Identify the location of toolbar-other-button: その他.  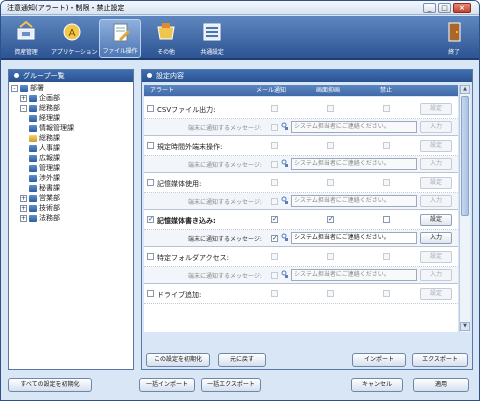
(166, 38).